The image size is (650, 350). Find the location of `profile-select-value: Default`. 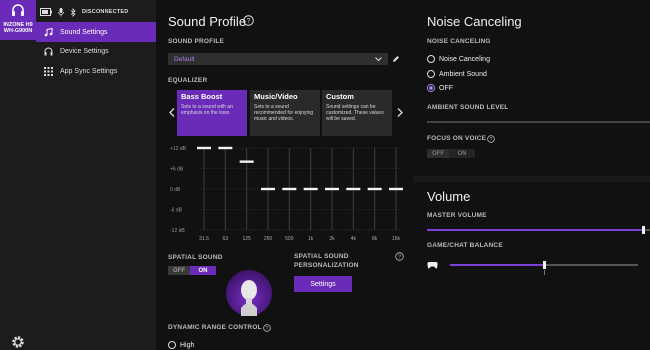

profile-select-value: Default is located at coordinates (184, 59).